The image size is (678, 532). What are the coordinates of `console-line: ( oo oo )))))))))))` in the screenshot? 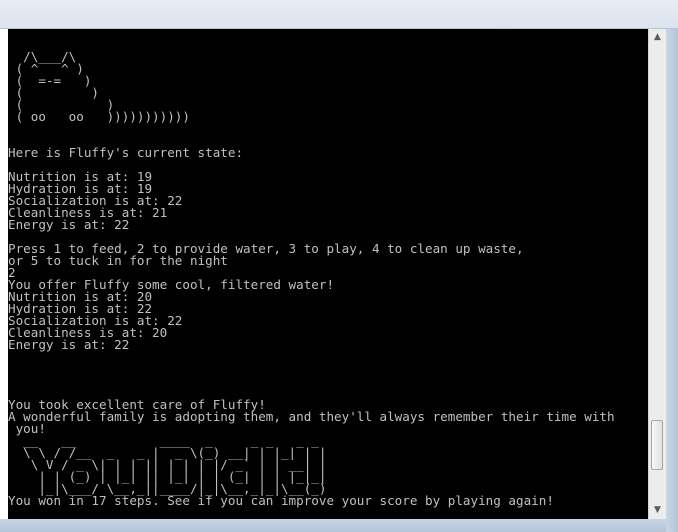 It's located at (99, 116).